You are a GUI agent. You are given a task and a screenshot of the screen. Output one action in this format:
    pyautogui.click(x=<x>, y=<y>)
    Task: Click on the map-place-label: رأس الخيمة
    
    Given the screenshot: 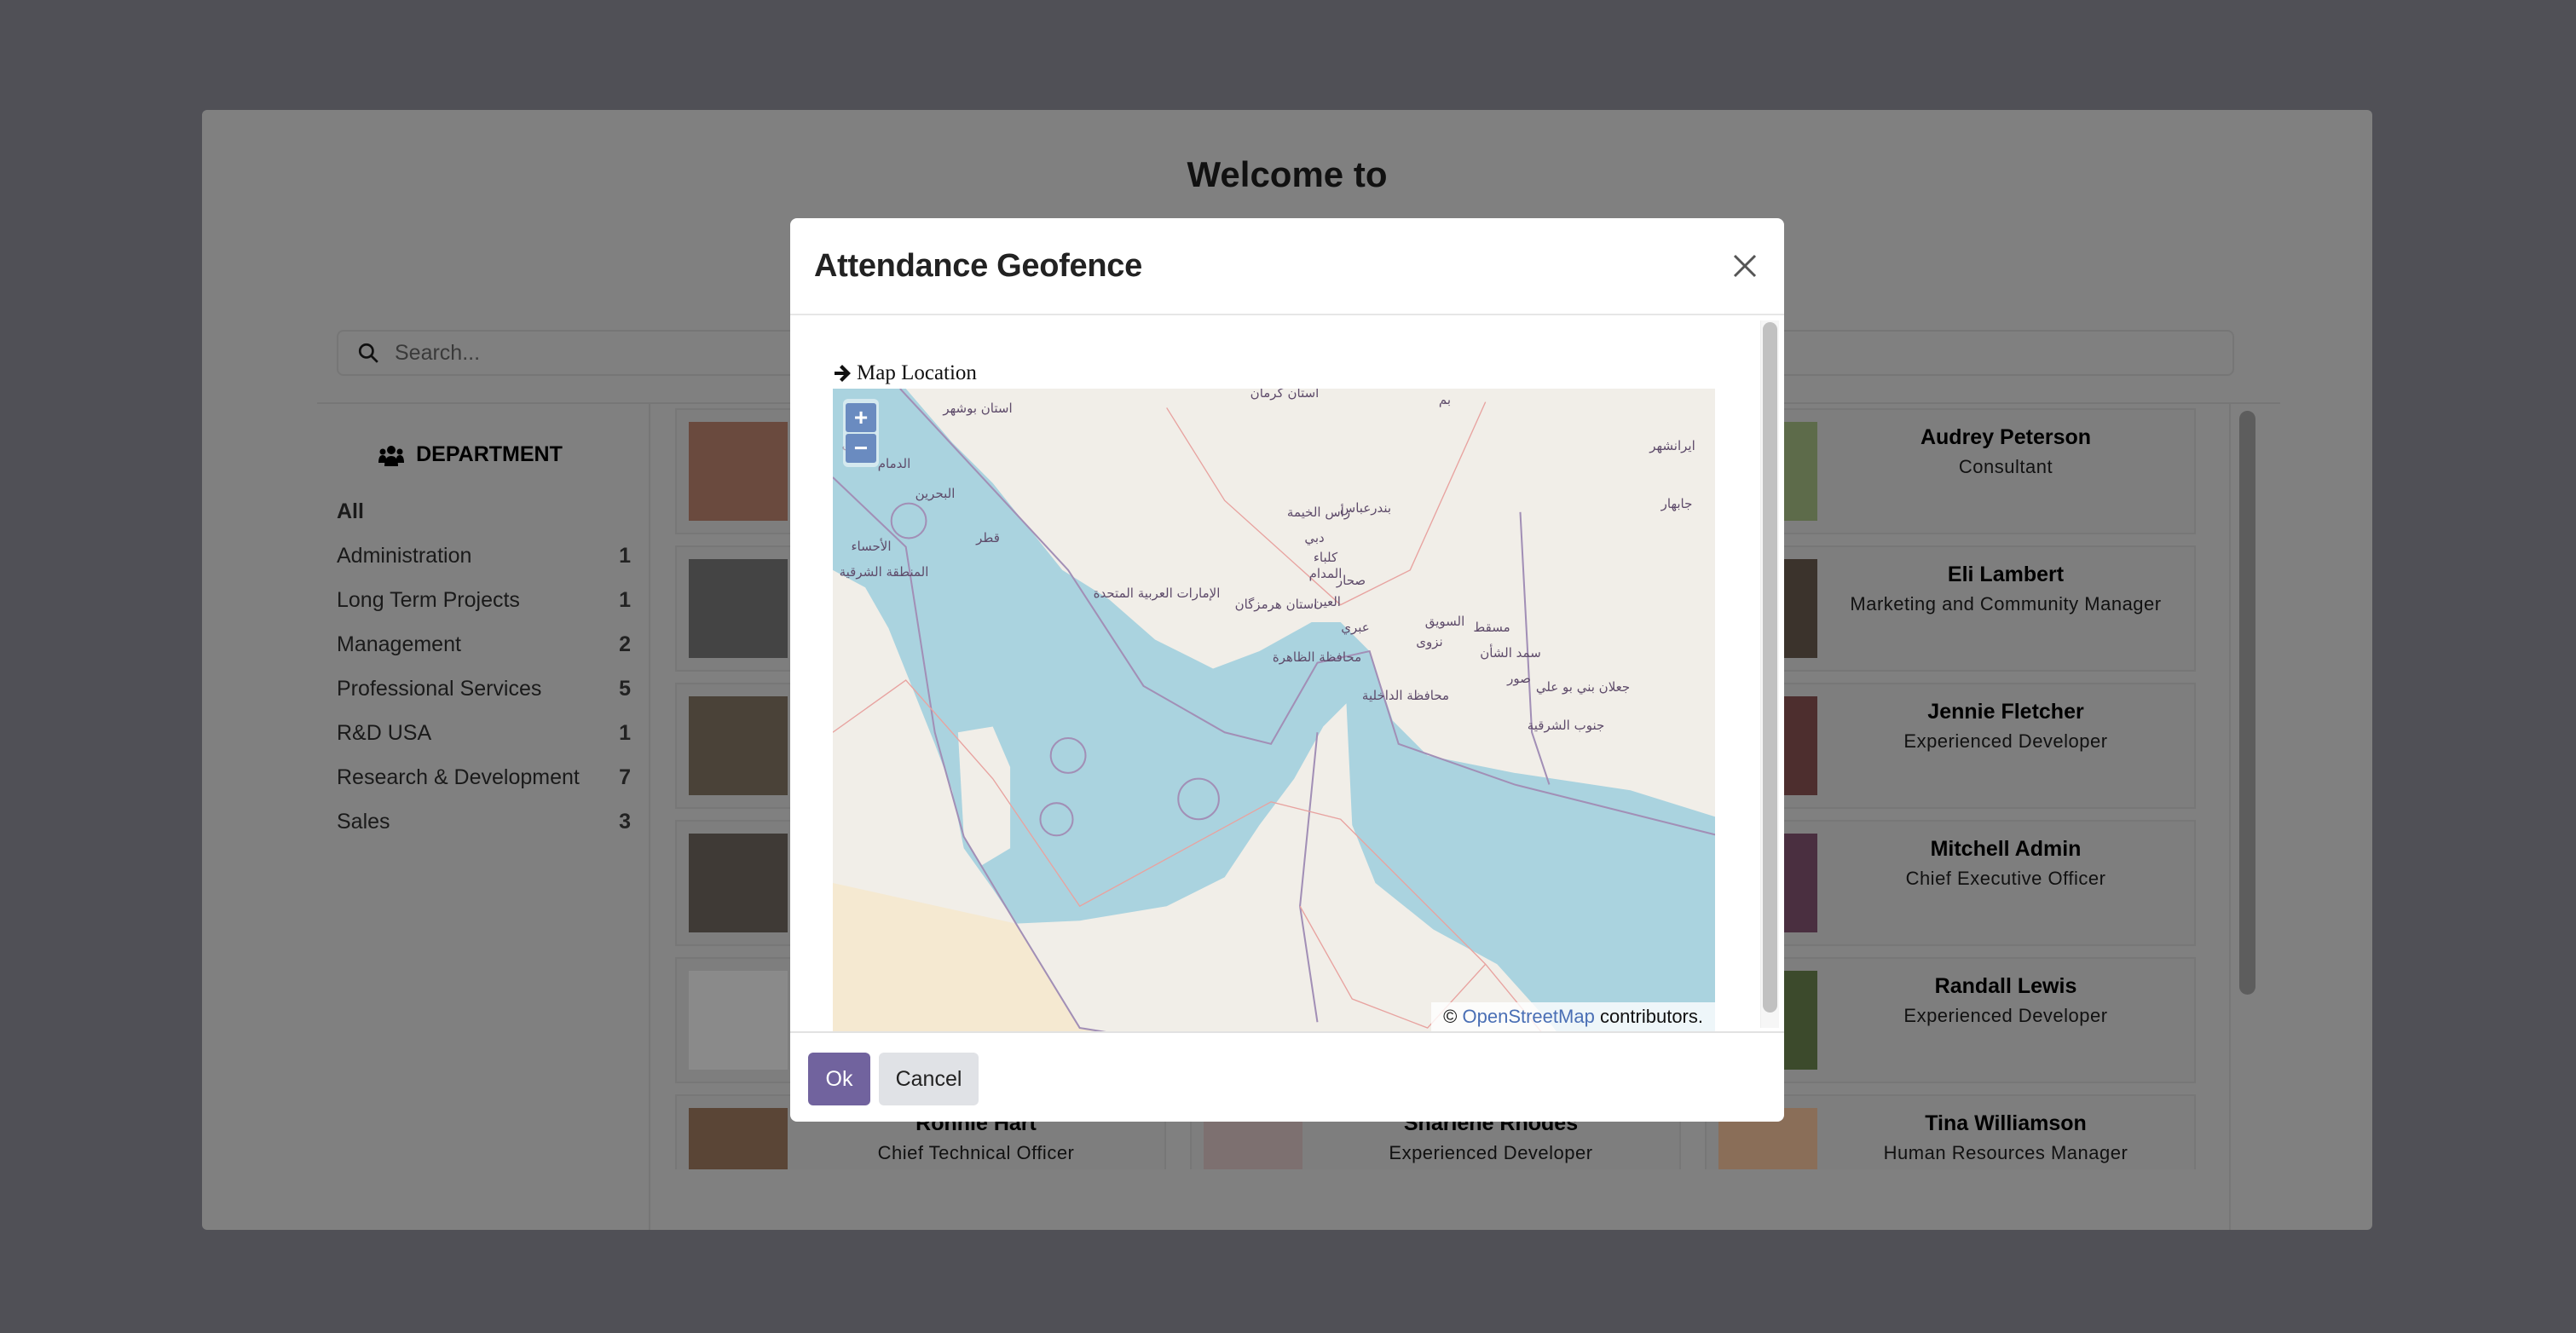 What is the action you would take?
    pyautogui.click(x=1318, y=512)
    